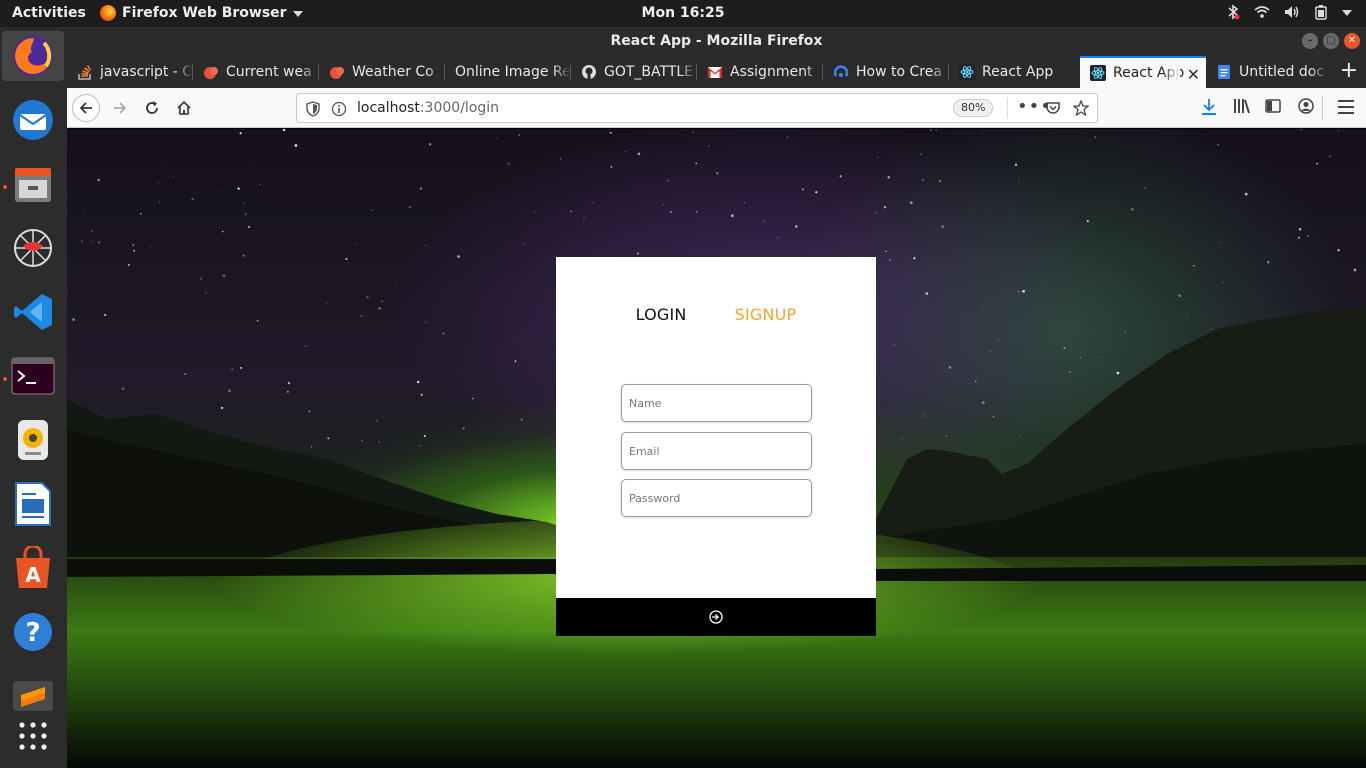 This screenshot has height=768, width=1366. I want to click on hamburger-menu-icon, so click(1346, 107).